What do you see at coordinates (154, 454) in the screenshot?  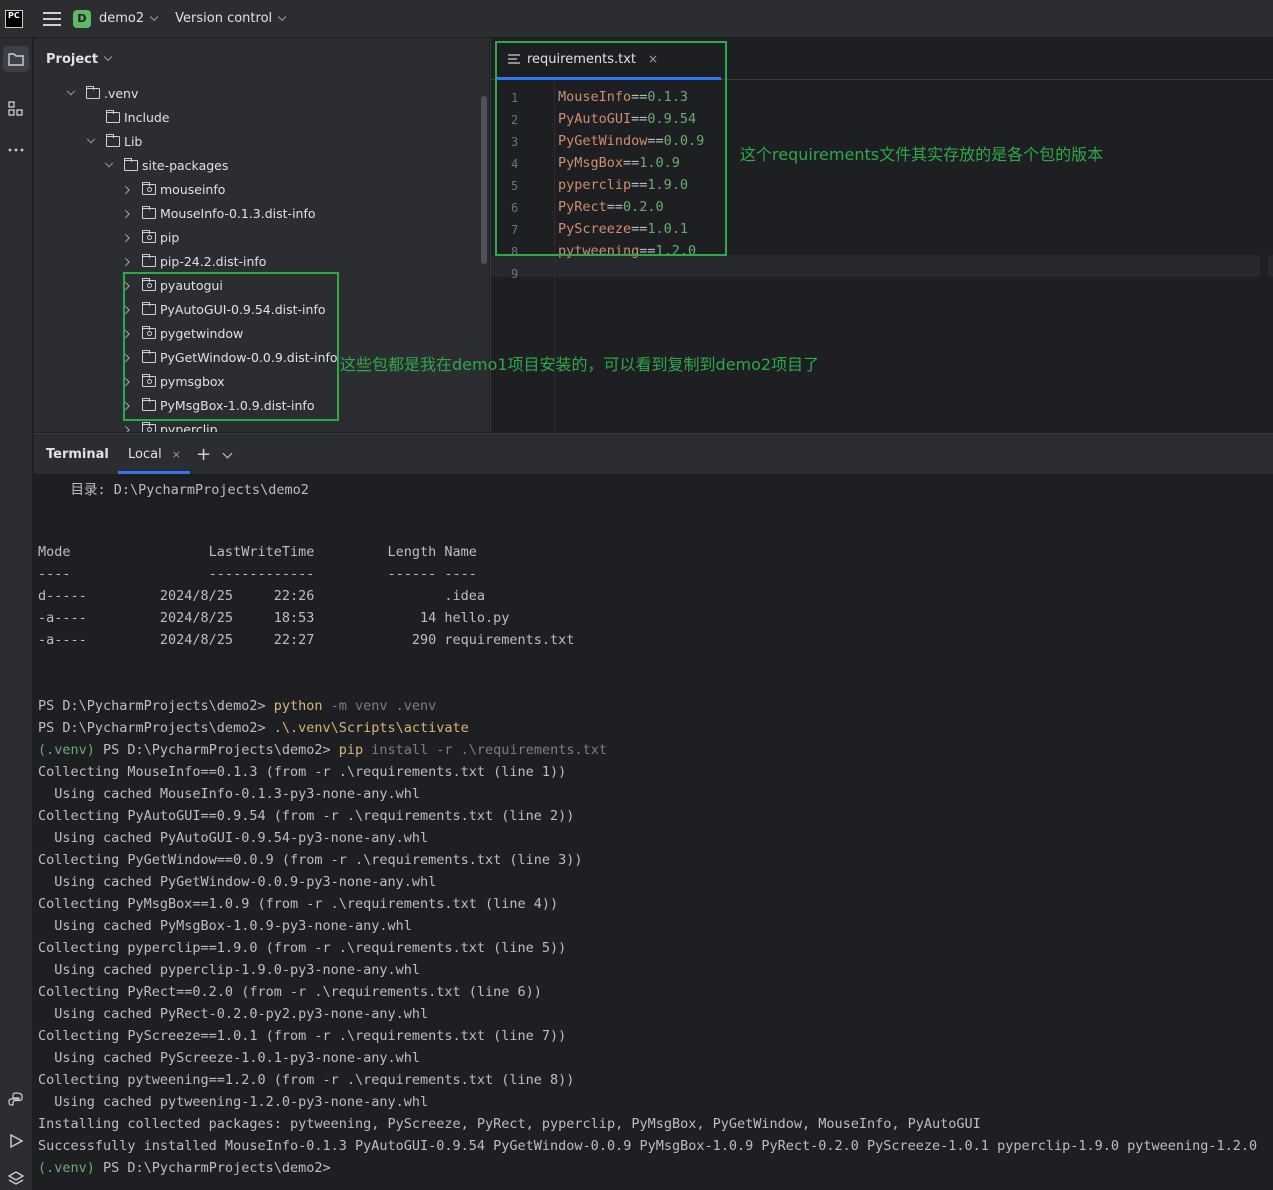 I see `tab-local: Local ×` at bounding box center [154, 454].